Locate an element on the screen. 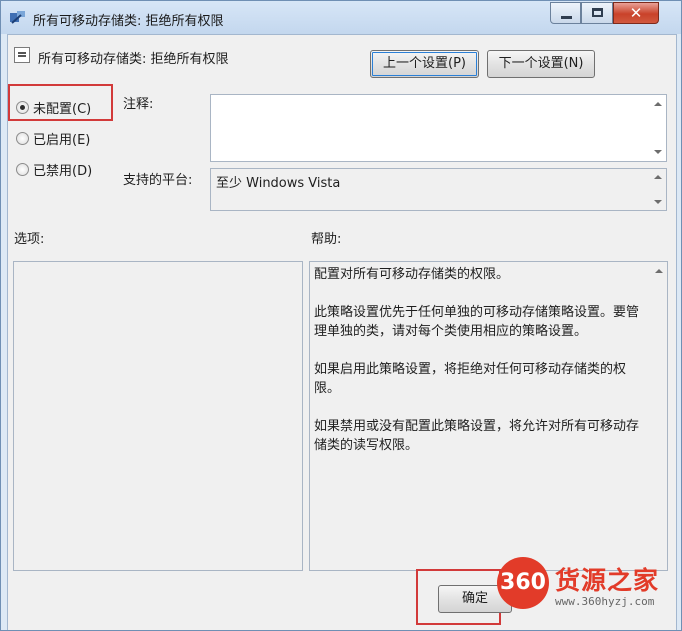 The width and height of the screenshot is (682, 631). comment-label: 注释: is located at coordinates (138, 104).